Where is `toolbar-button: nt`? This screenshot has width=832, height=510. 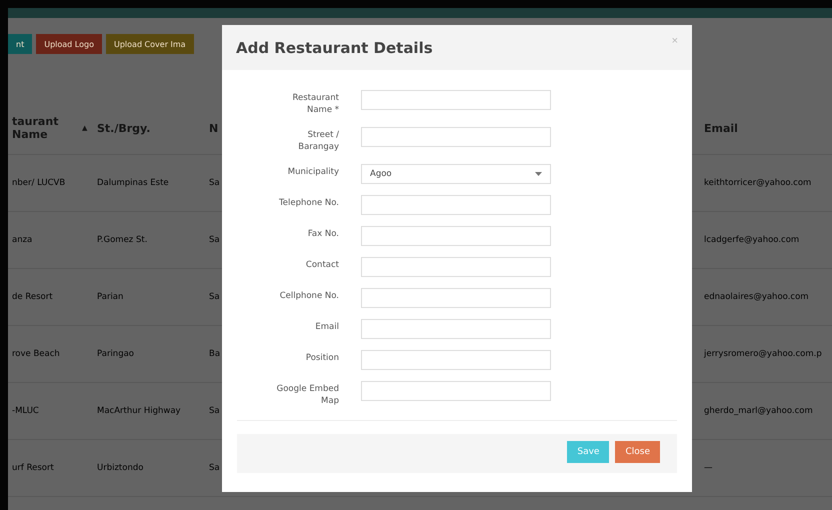
toolbar-button: nt is located at coordinates (20, 44).